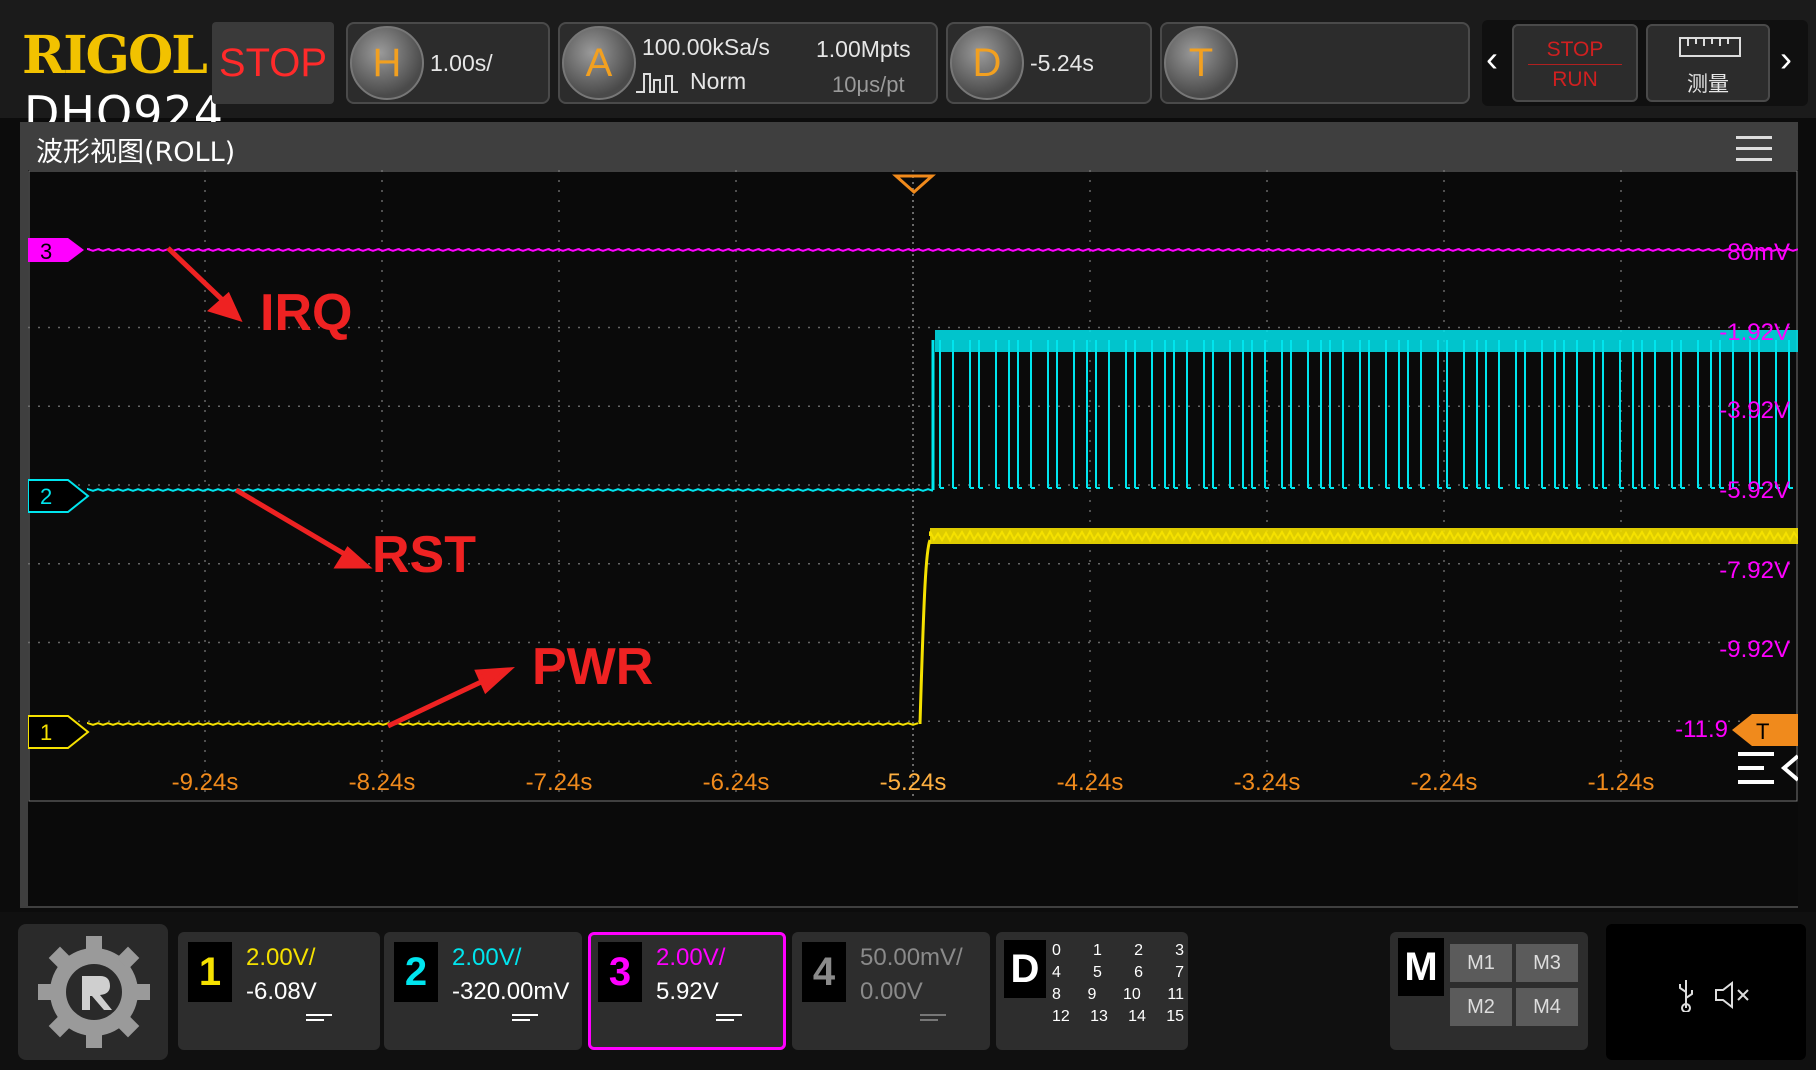 The width and height of the screenshot is (1816, 1070). I want to click on time-label: -3.24s, so click(1267, 782).